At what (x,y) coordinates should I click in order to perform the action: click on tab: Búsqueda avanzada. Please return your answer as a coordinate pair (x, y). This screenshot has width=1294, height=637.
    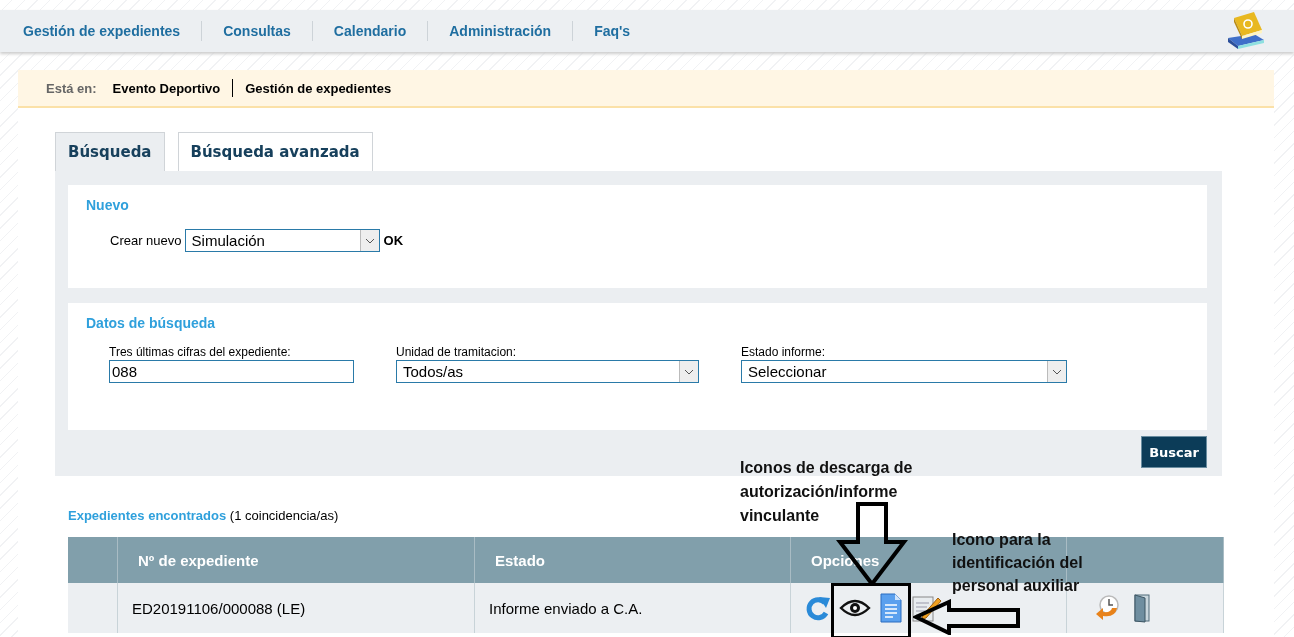
    Looking at the image, I should click on (275, 151).